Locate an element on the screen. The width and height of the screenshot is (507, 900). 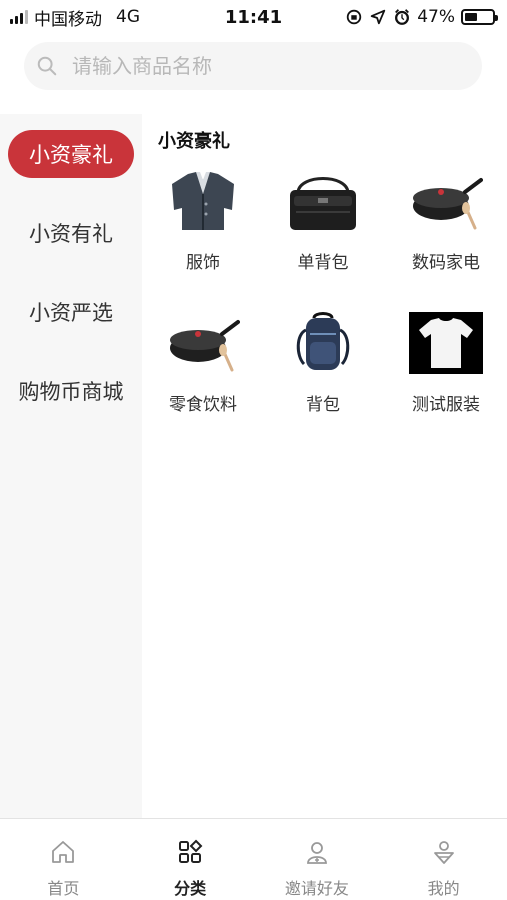
category-label: 单背包 is located at coordinates (323, 263).